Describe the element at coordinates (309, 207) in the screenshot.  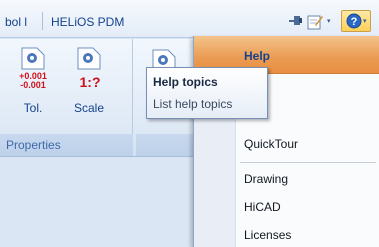
I see `menu-item-hicad: HiCAD` at that location.